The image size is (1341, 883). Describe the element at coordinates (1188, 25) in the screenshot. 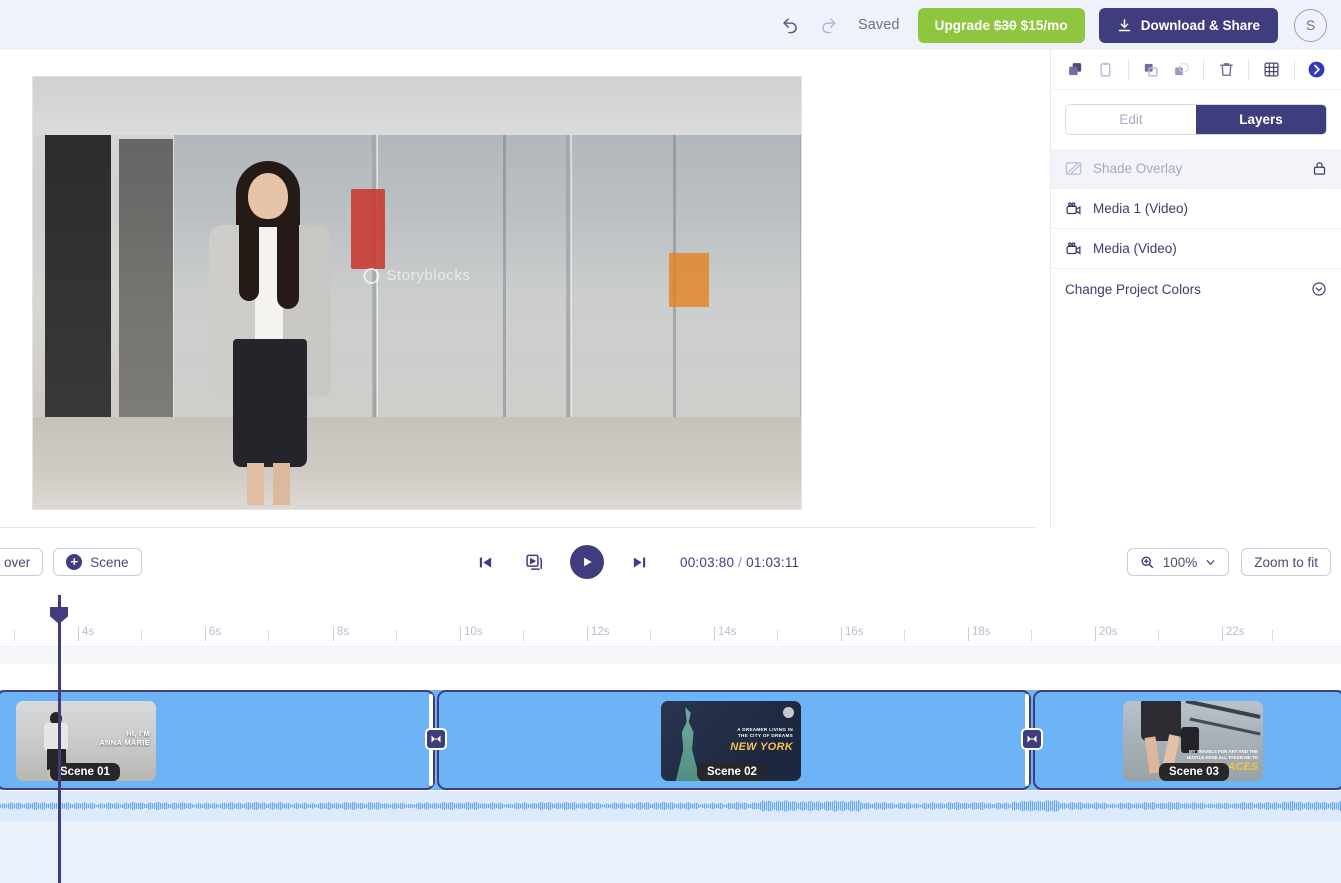

I see `download-share-button: Download & Share` at that location.